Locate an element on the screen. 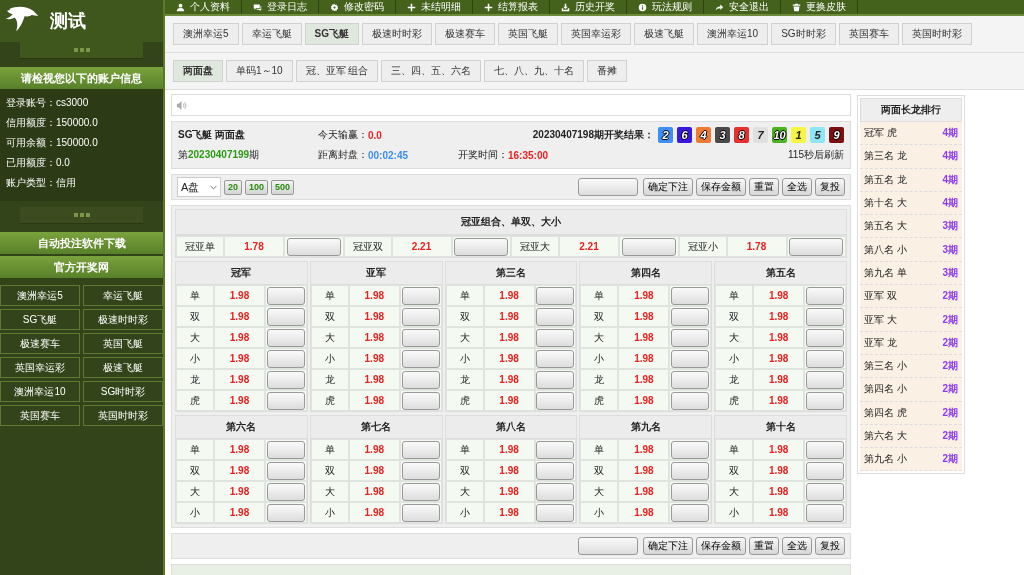  quick-amount-button: 500 is located at coordinates (283, 187).